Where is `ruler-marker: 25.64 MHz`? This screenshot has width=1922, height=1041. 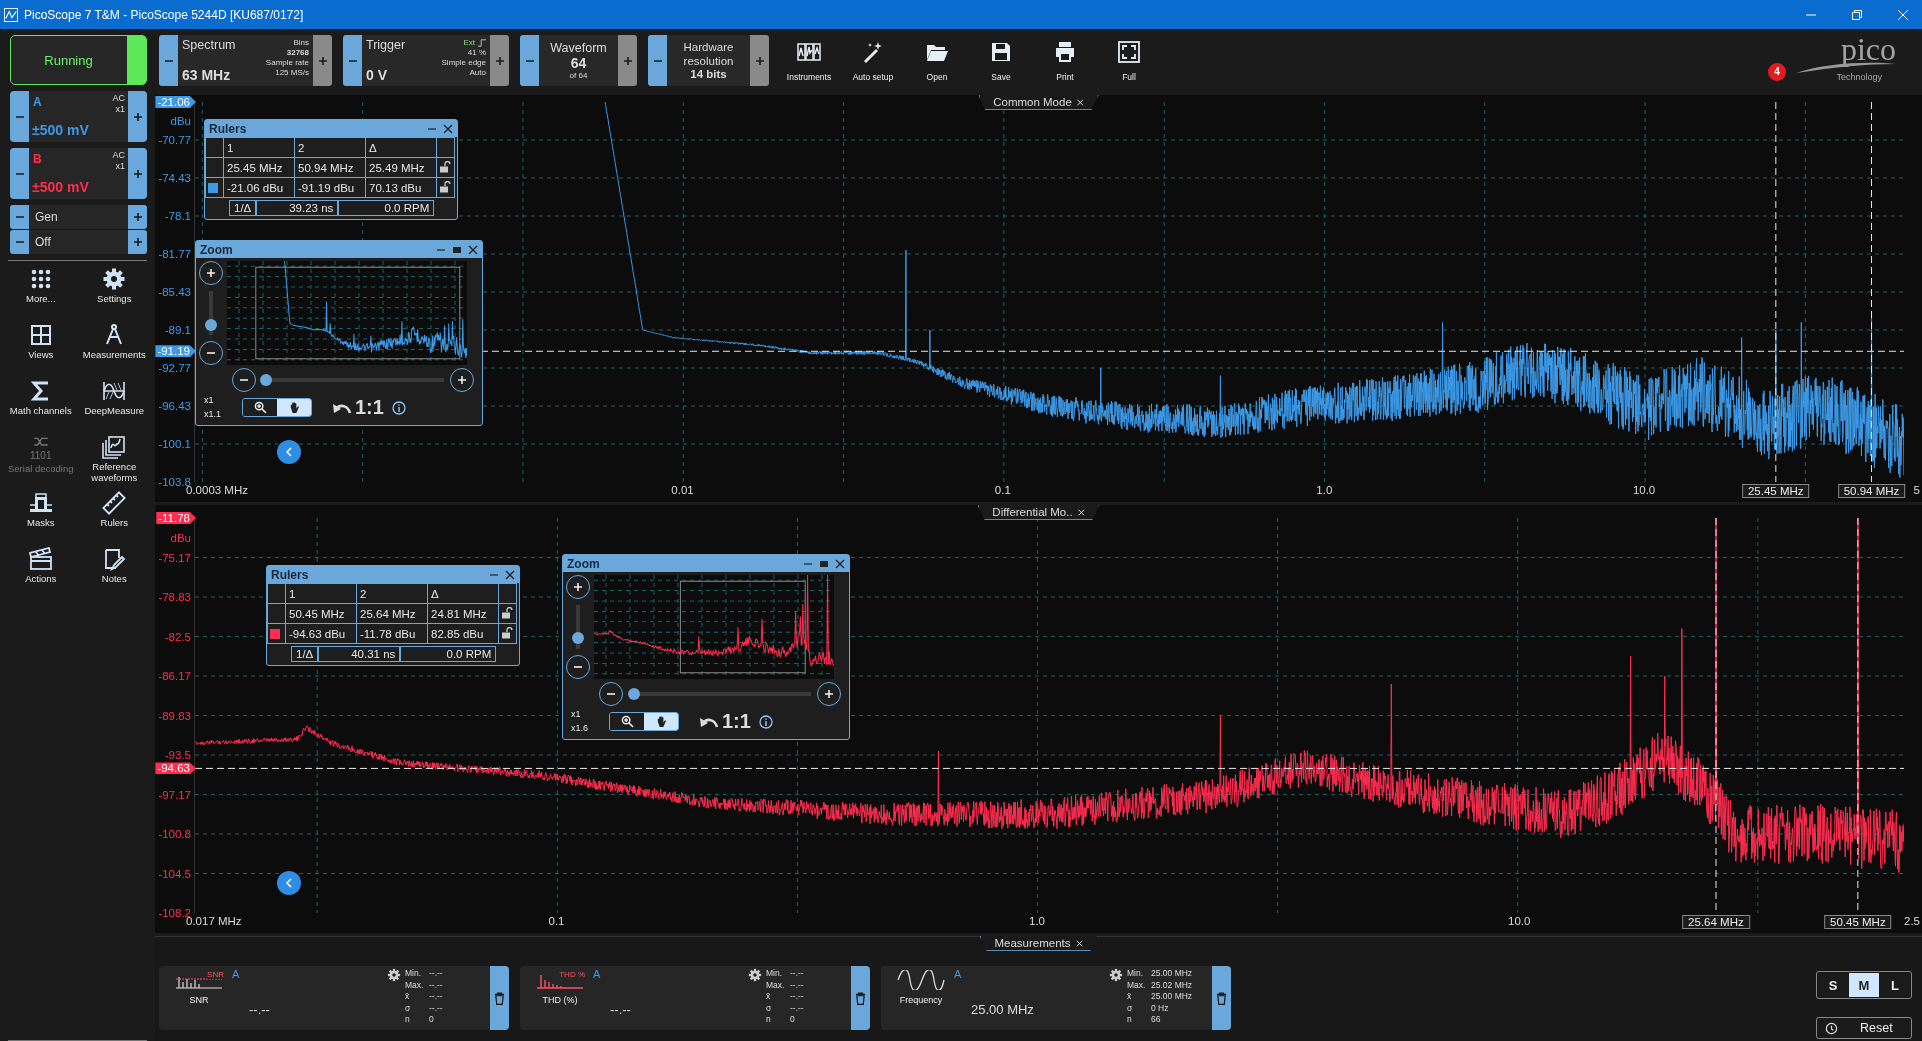
ruler-marker: 25.64 MHz is located at coordinates (1716, 922).